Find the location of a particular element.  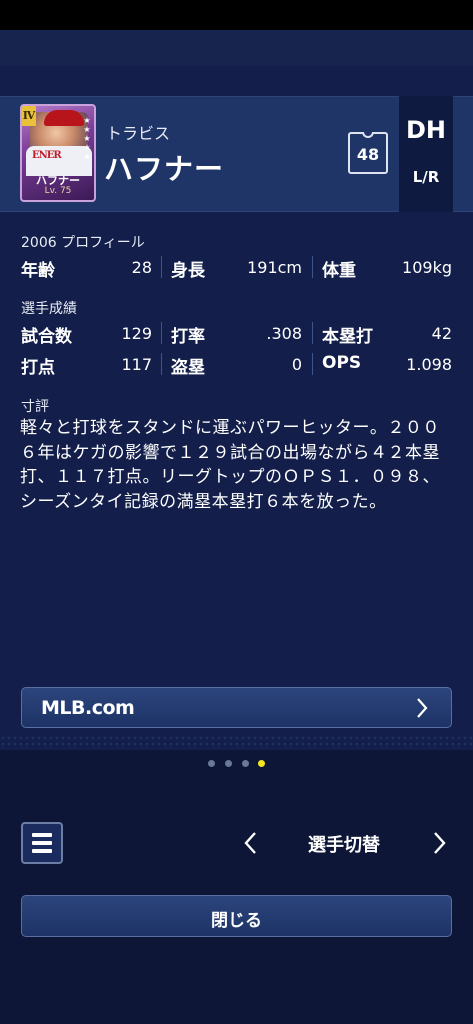

top-band is located at coordinates (236, 48).